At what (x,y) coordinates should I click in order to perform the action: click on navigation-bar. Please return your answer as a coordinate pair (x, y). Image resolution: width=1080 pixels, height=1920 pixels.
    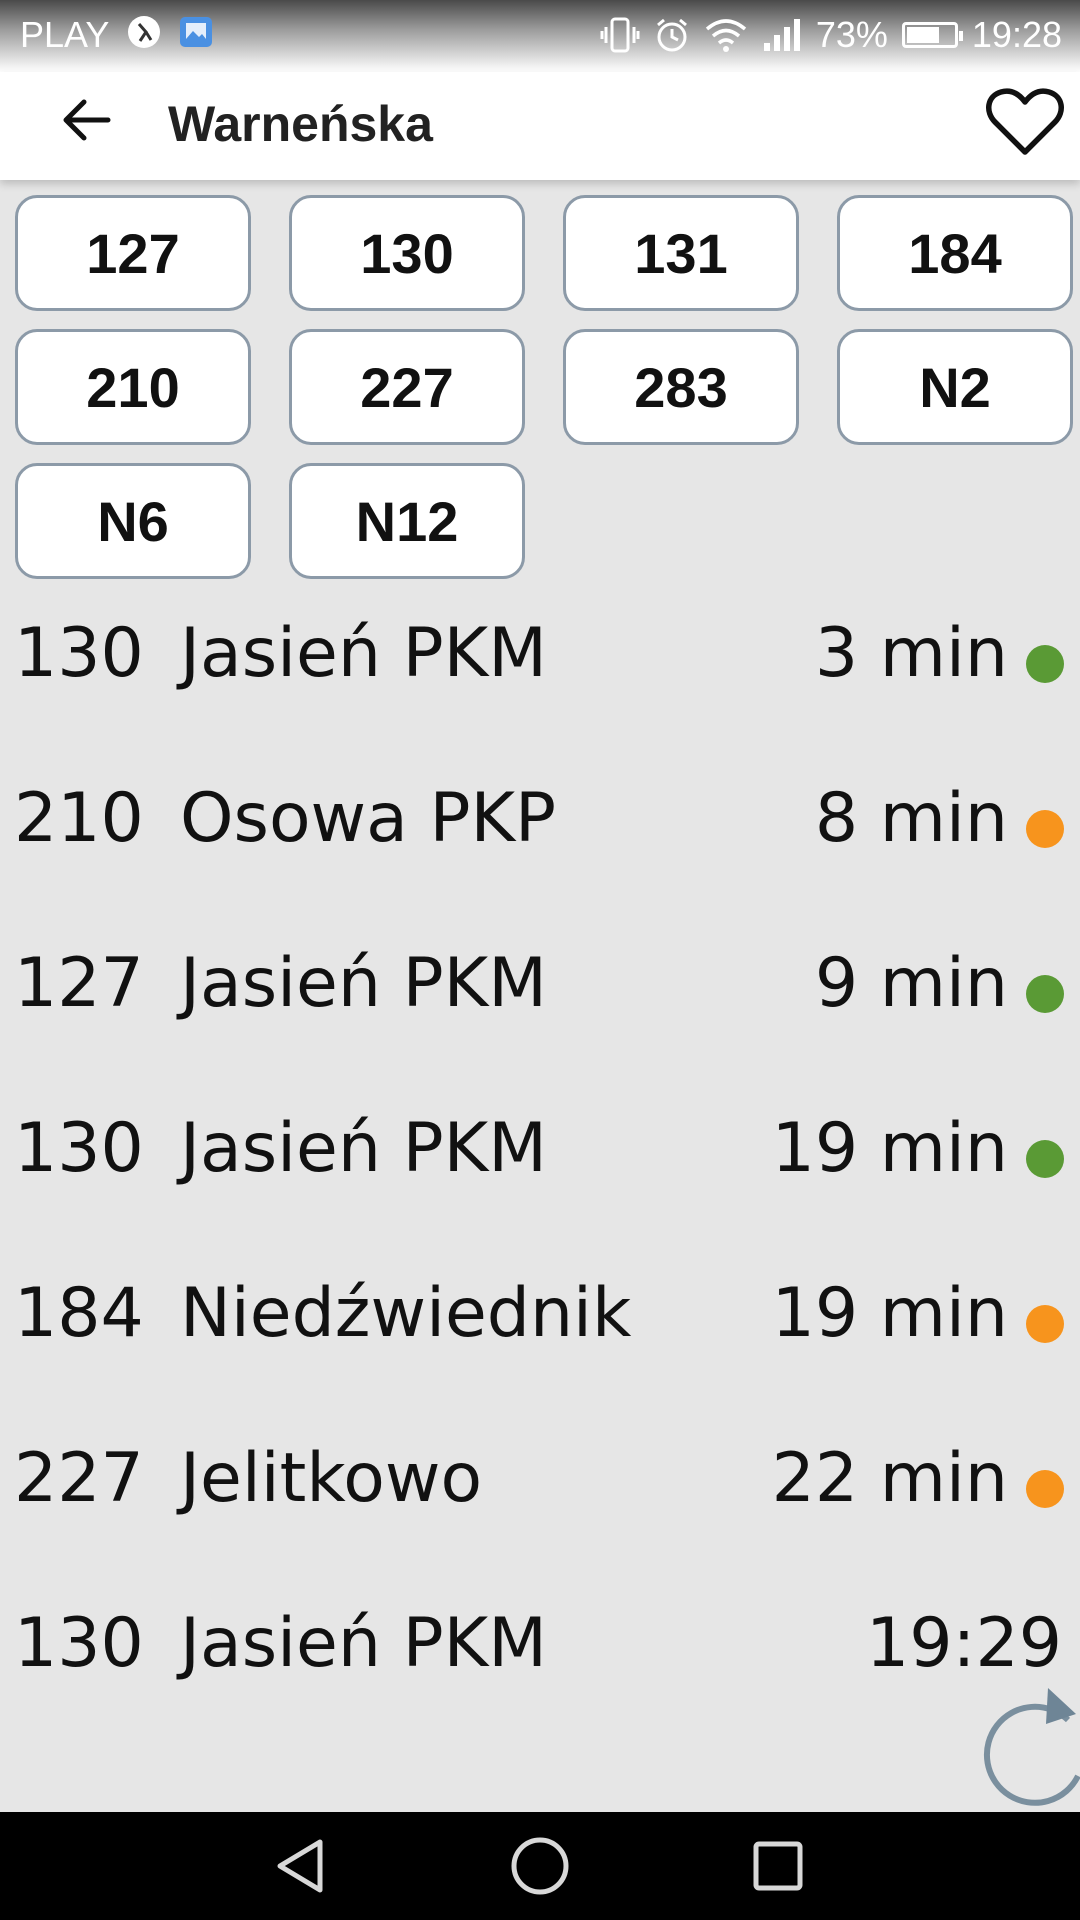
    Looking at the image, I should click on (540, 1866).